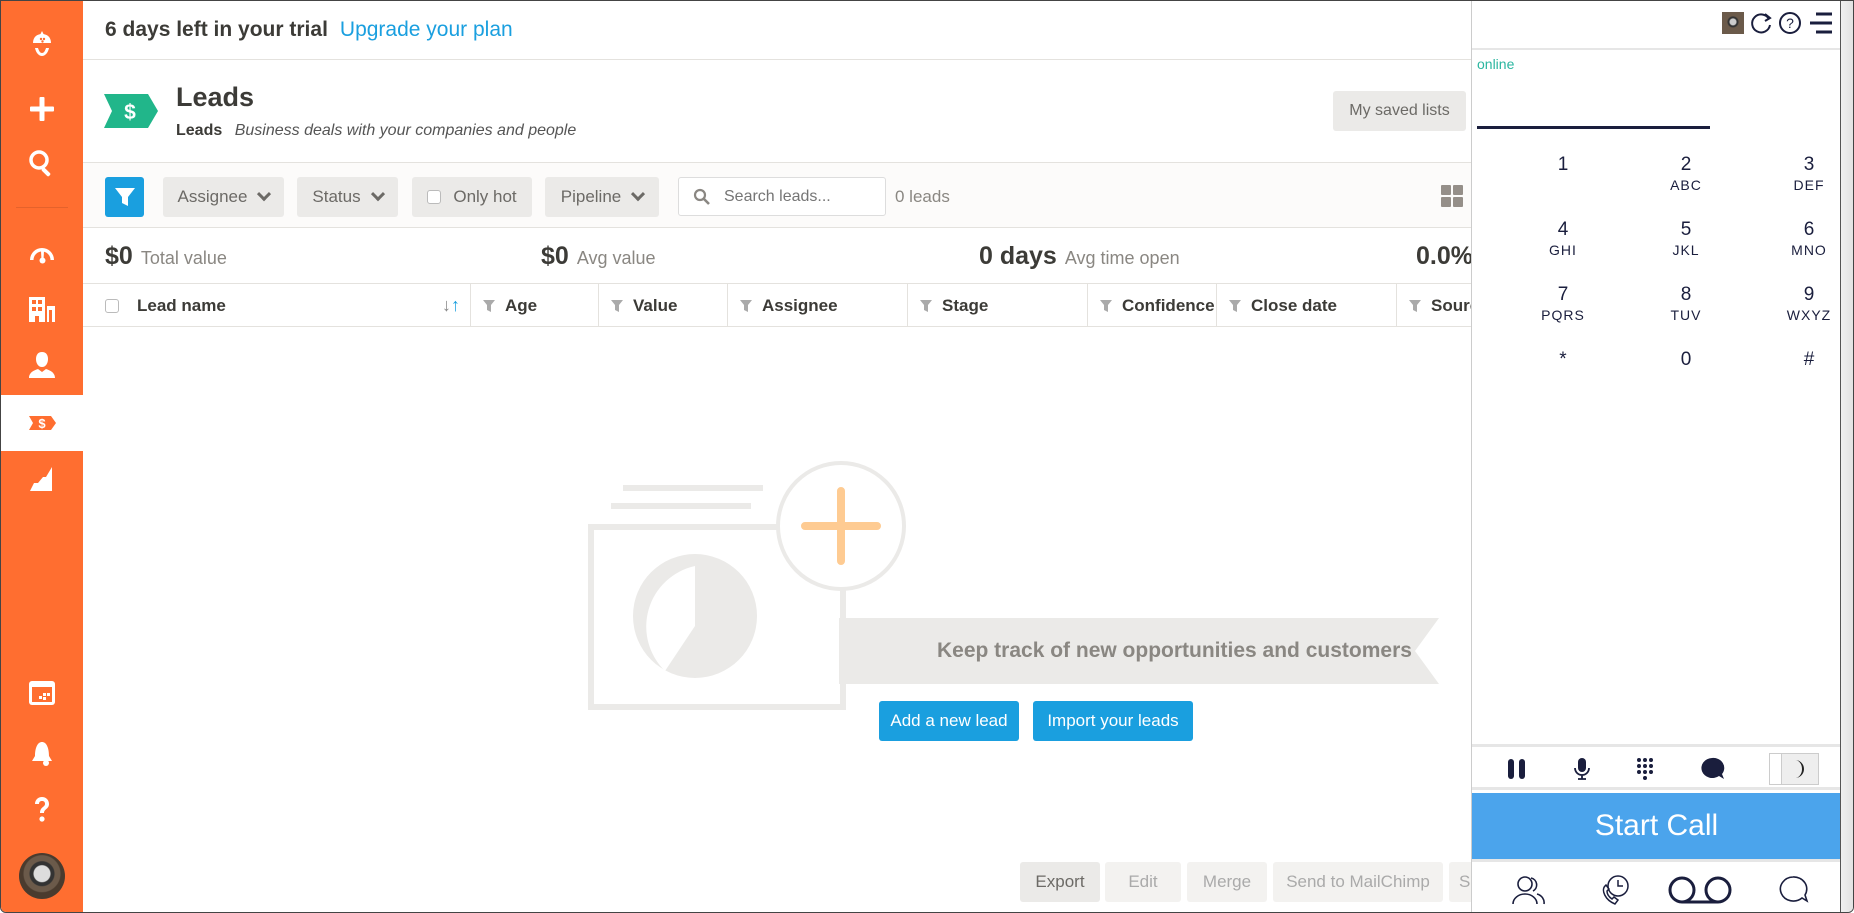 Image resolution: width=1854 pixels, height=913 pixels. I want to click on assignee-dropdown: Assignee, so click(223, 197).